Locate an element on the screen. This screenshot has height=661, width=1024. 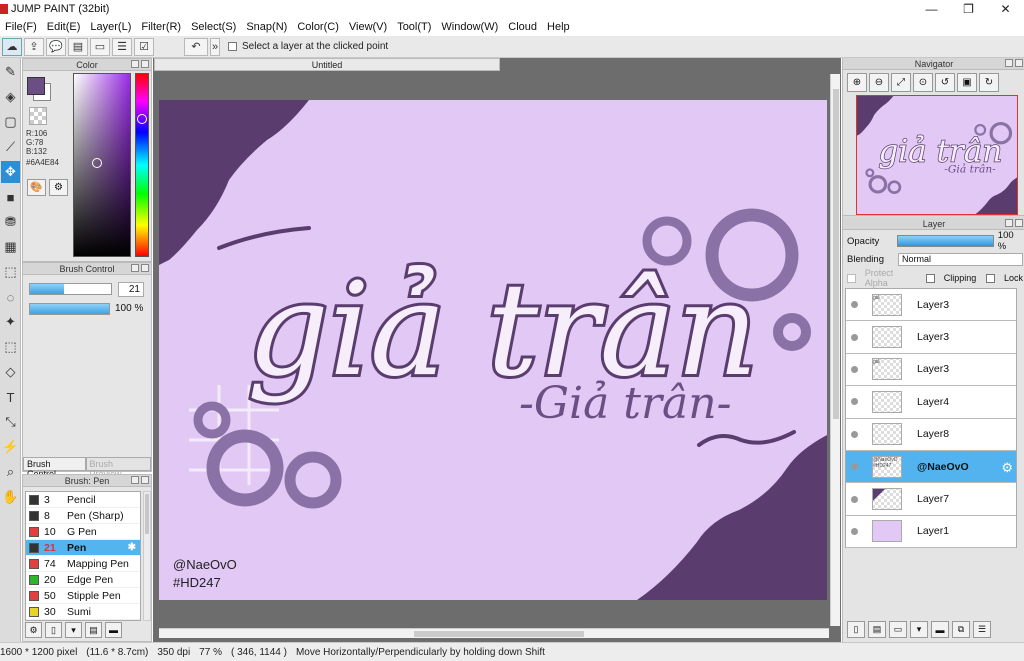
zoom-in-icon: ⊕ is located at coordinates (857, 82).